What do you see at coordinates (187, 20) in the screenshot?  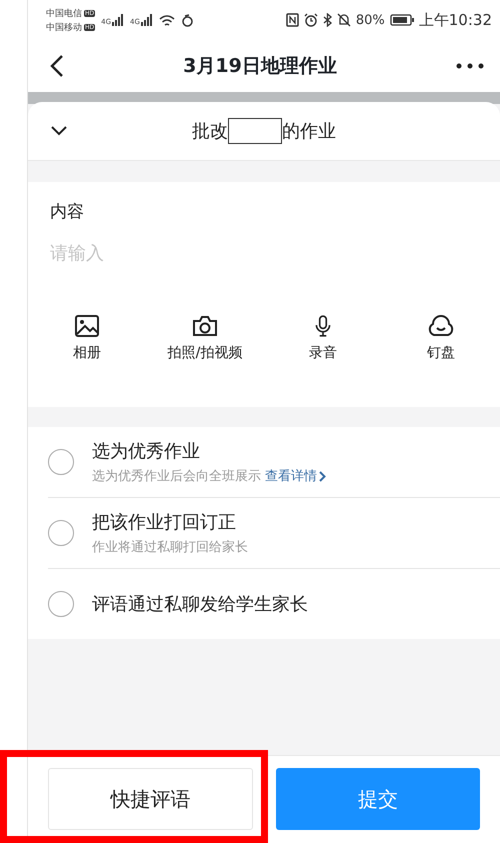 I see `sync-icon` at bounding box center [187, 20].